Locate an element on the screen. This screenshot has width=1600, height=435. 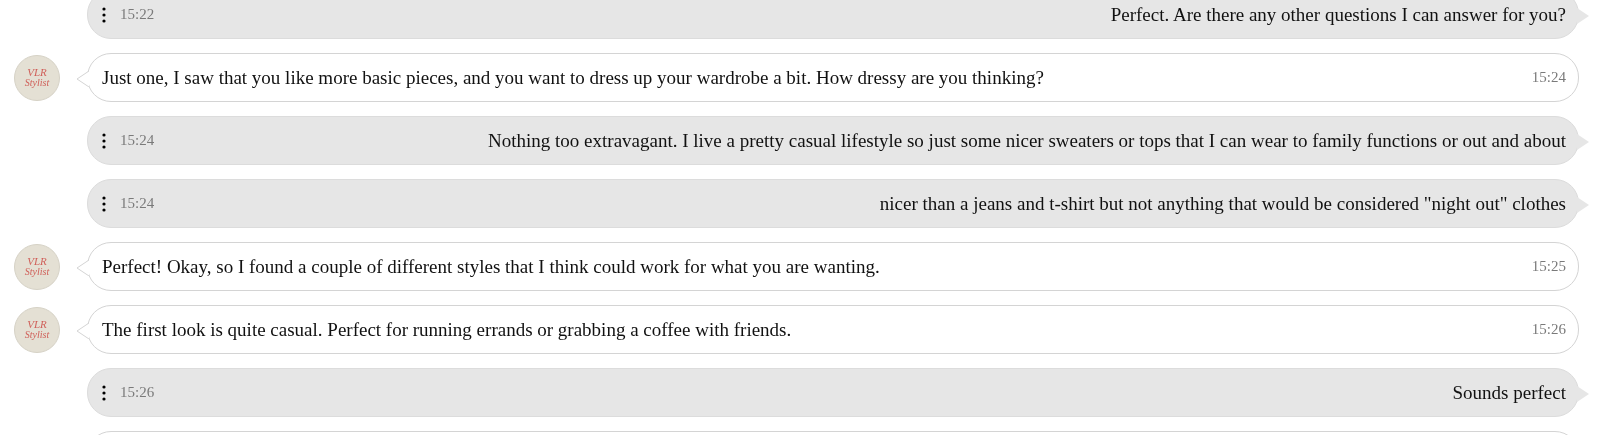
message-text: nicer than a jeans and t-shirt but not anything that would be considered "night out" clothes is located at coordinates (1222, 203).